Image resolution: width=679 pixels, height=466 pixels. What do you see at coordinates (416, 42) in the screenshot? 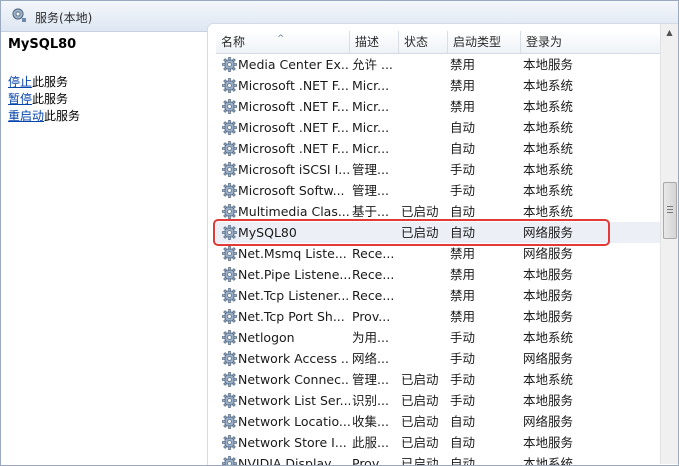
I see `column-header-status-label: 状态` at bounding box center [416, 42].